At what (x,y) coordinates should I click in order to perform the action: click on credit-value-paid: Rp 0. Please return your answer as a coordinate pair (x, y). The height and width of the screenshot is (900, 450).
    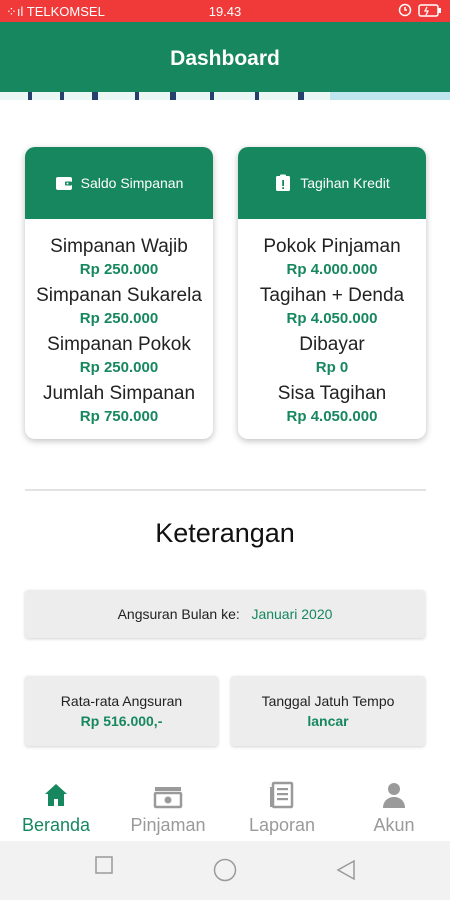
    Looking at the image, I should click on (332, 367).